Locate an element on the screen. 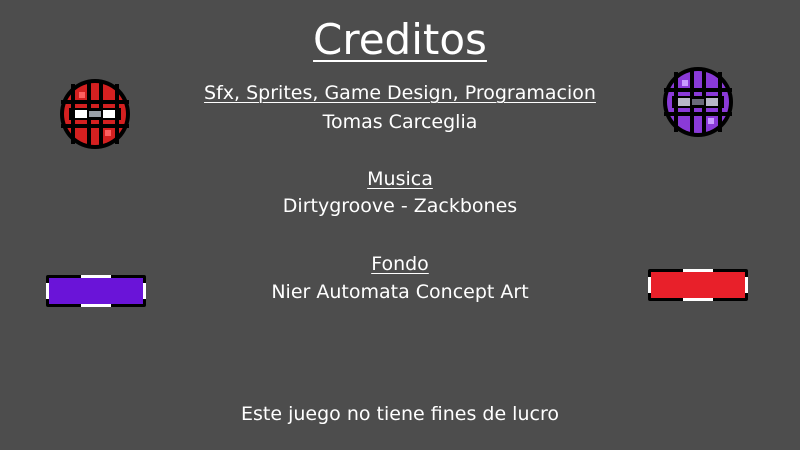 The height and width of the screenshot is (450, 800). page-title: Creditos is located at coordinates (400, 39).